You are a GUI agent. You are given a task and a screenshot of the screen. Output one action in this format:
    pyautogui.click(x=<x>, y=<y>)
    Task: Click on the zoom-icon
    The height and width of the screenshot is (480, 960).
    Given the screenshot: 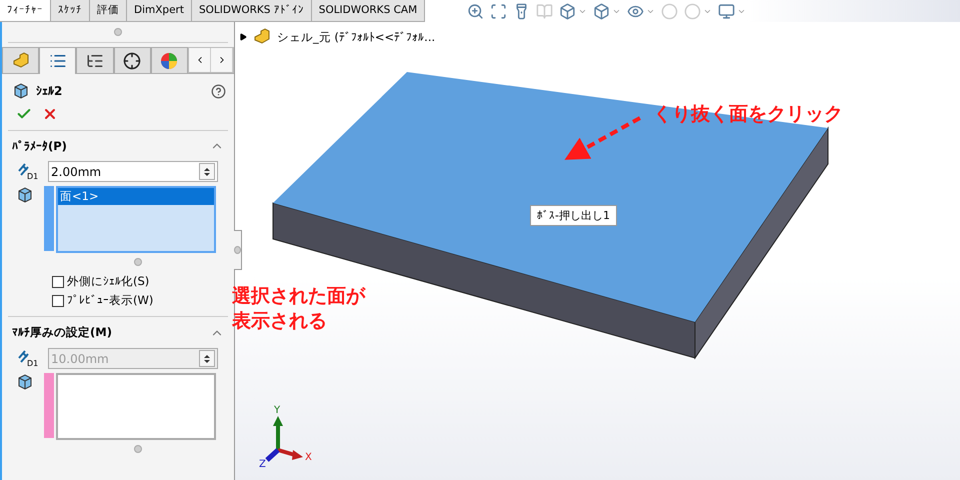 What is the action you would take?
    pyautogui.click(x=475, y=11)
    